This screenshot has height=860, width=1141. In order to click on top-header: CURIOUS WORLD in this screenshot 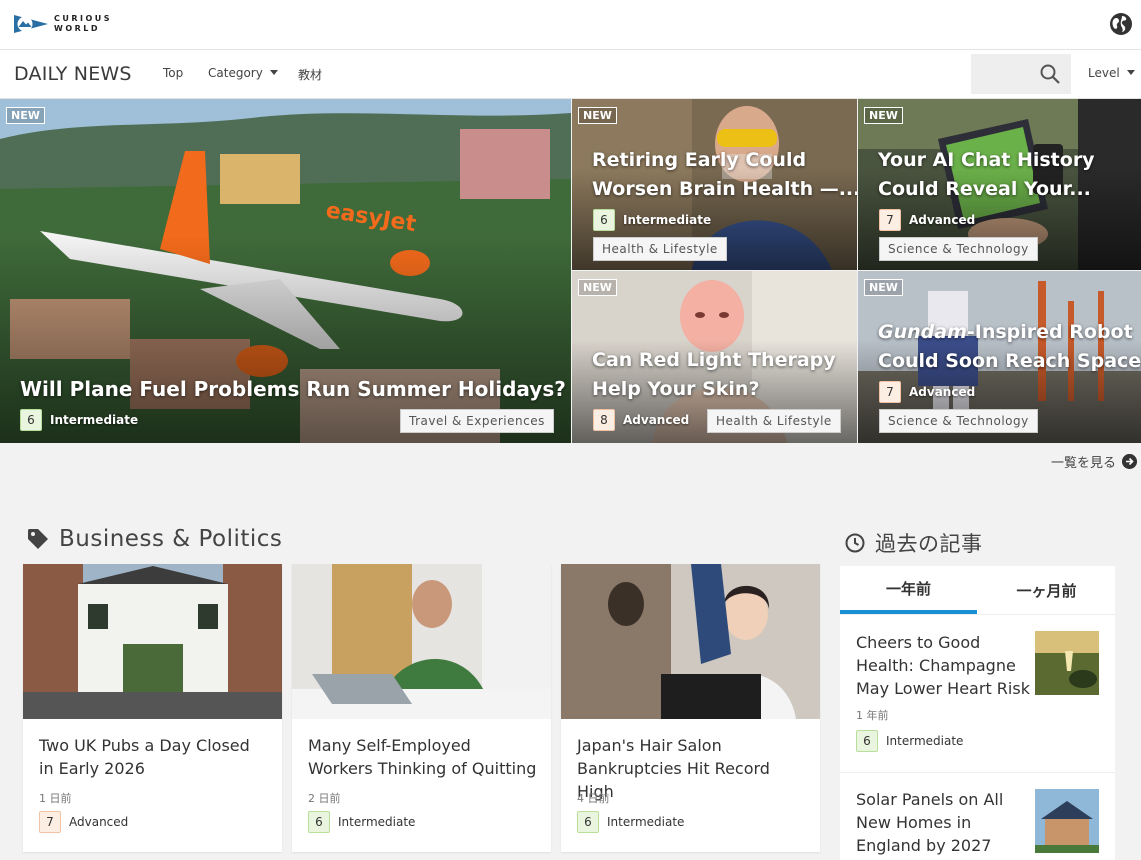, I will do `click(570, 25)`.